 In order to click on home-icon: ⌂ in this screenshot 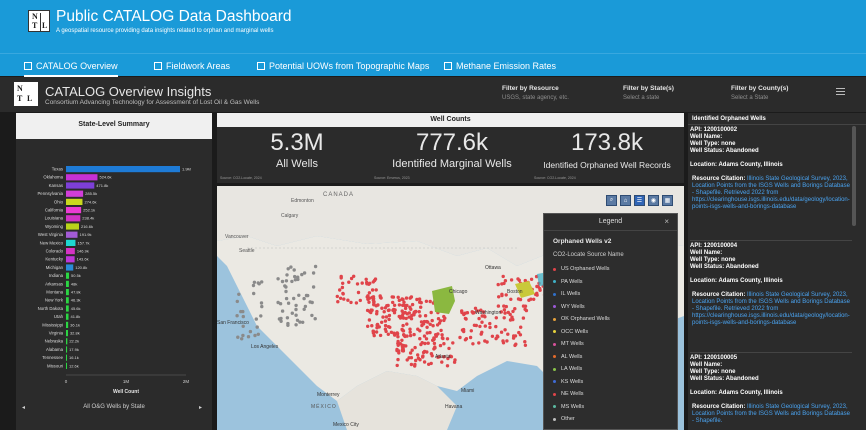, I will do `click(625, 200)`.